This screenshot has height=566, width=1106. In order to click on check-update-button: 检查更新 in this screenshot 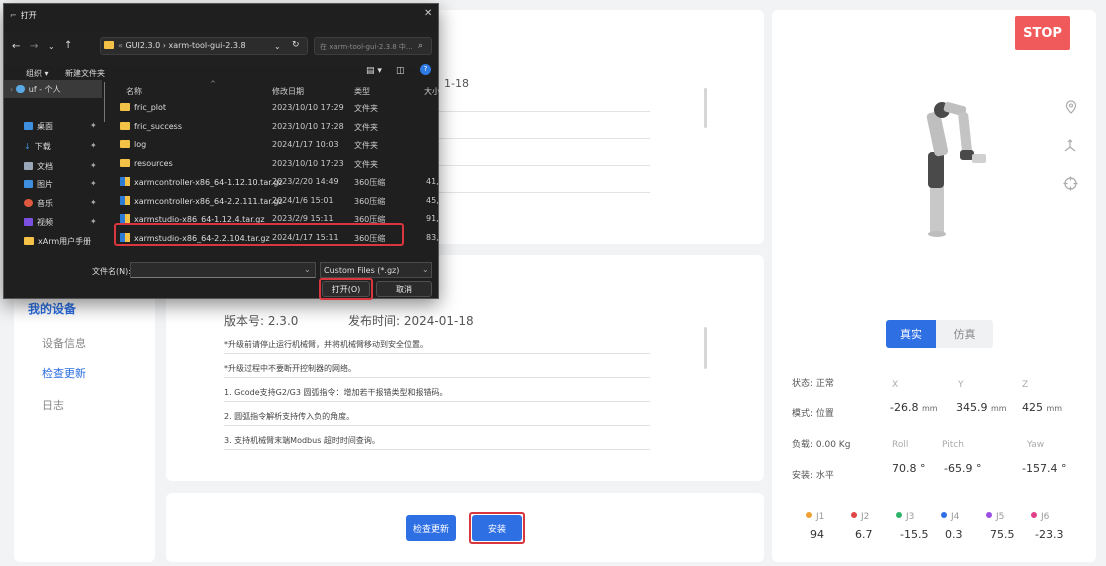, I will do `click(431, 528)`.